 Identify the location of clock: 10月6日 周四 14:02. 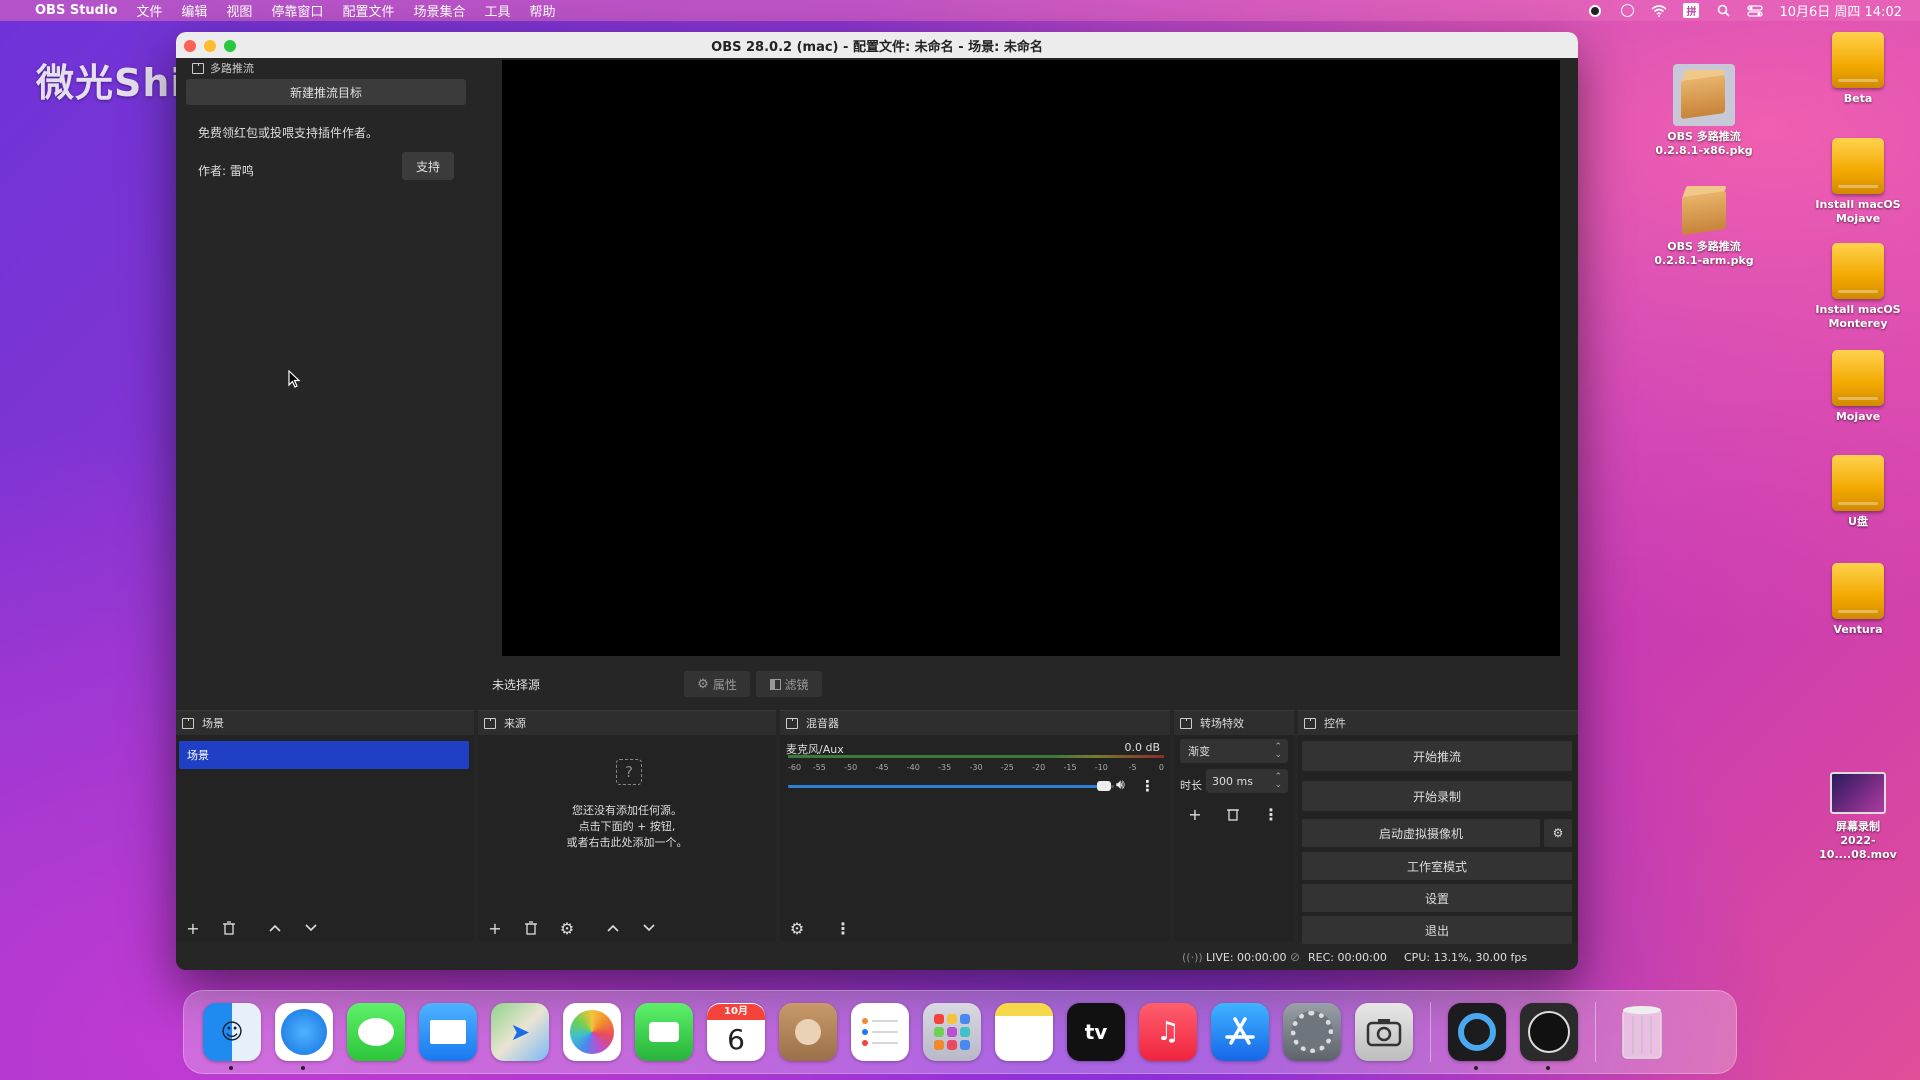
(1840, 10).